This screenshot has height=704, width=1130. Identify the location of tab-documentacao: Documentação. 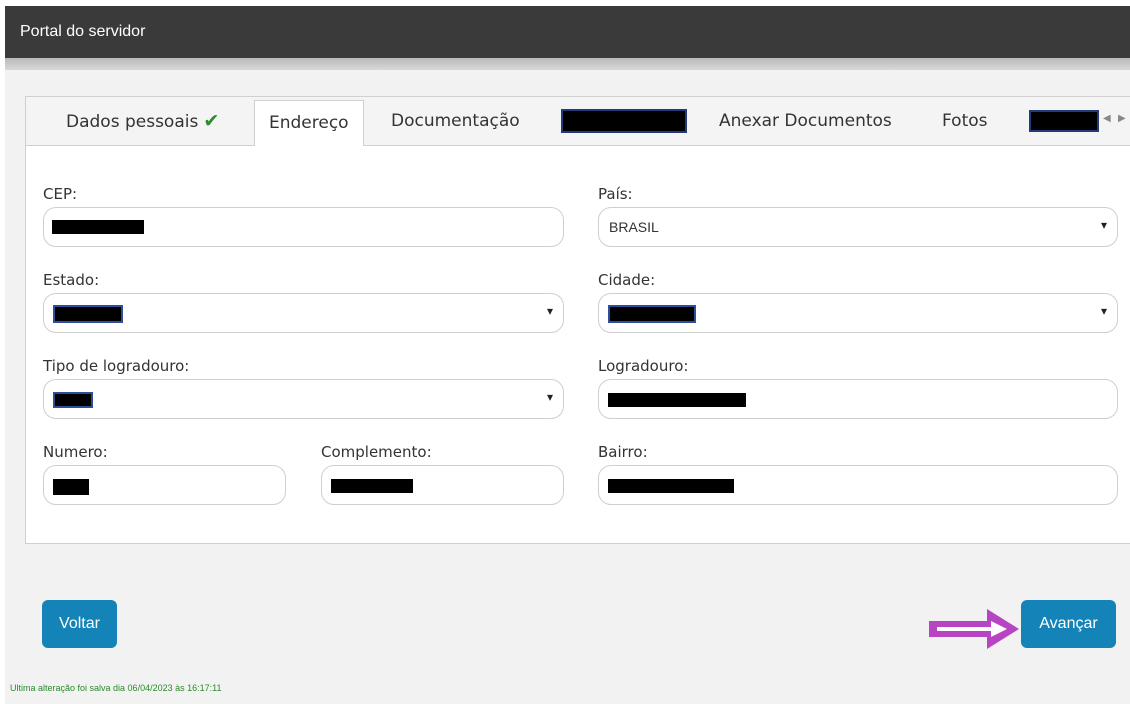
(455, 121).